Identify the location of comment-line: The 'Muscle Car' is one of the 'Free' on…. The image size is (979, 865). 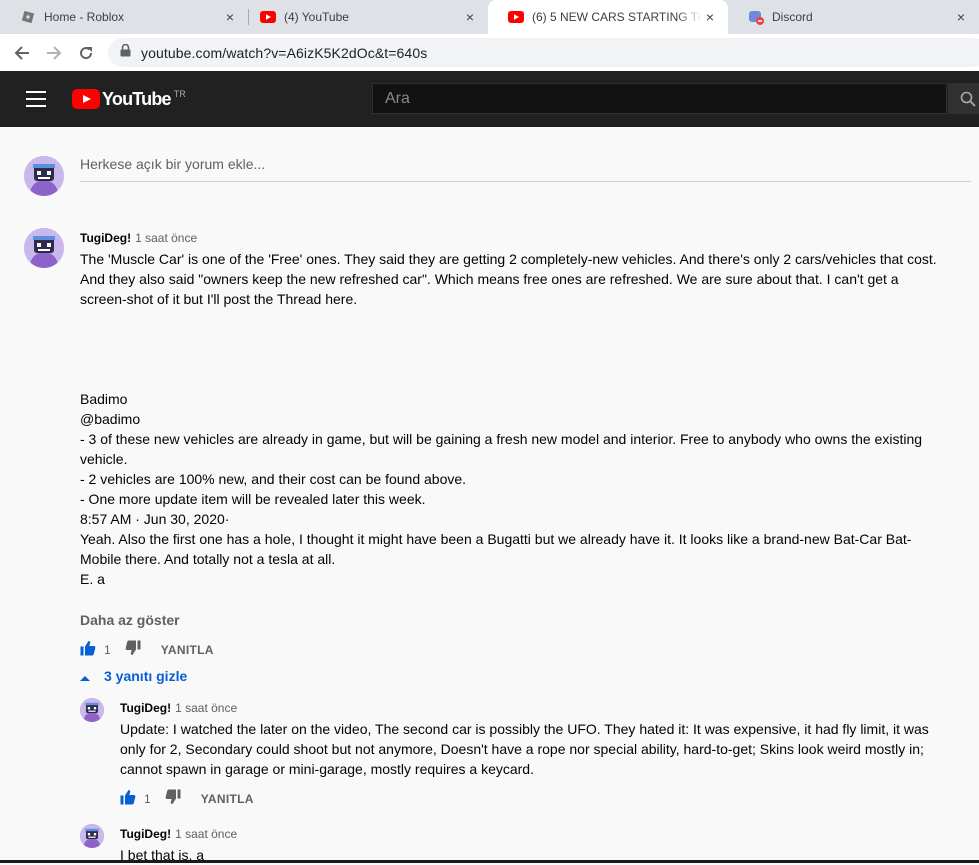
(508, 259).